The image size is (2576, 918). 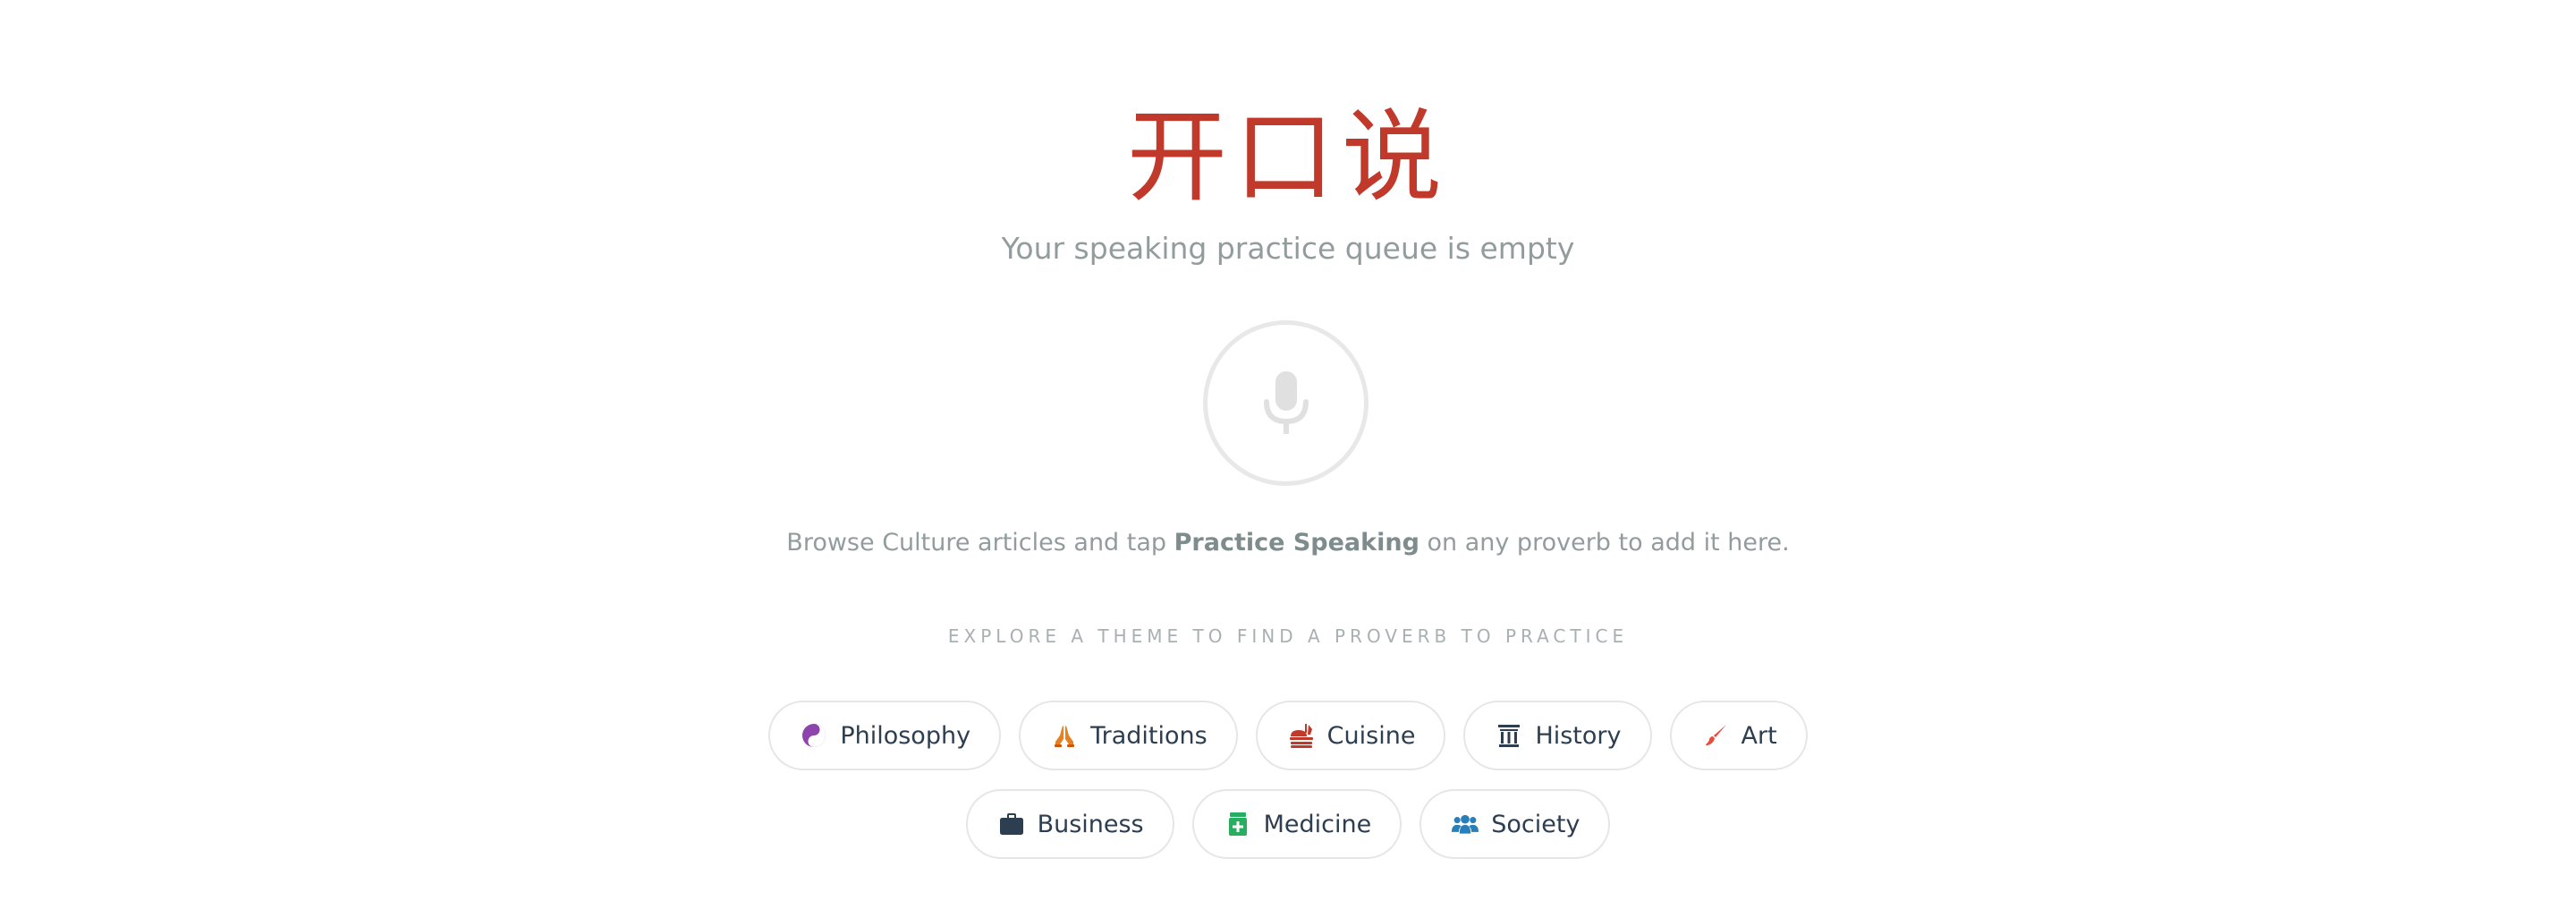 I want to click on hint-text-start: Browse Culture articles and tap, so click(x=980, y=543).